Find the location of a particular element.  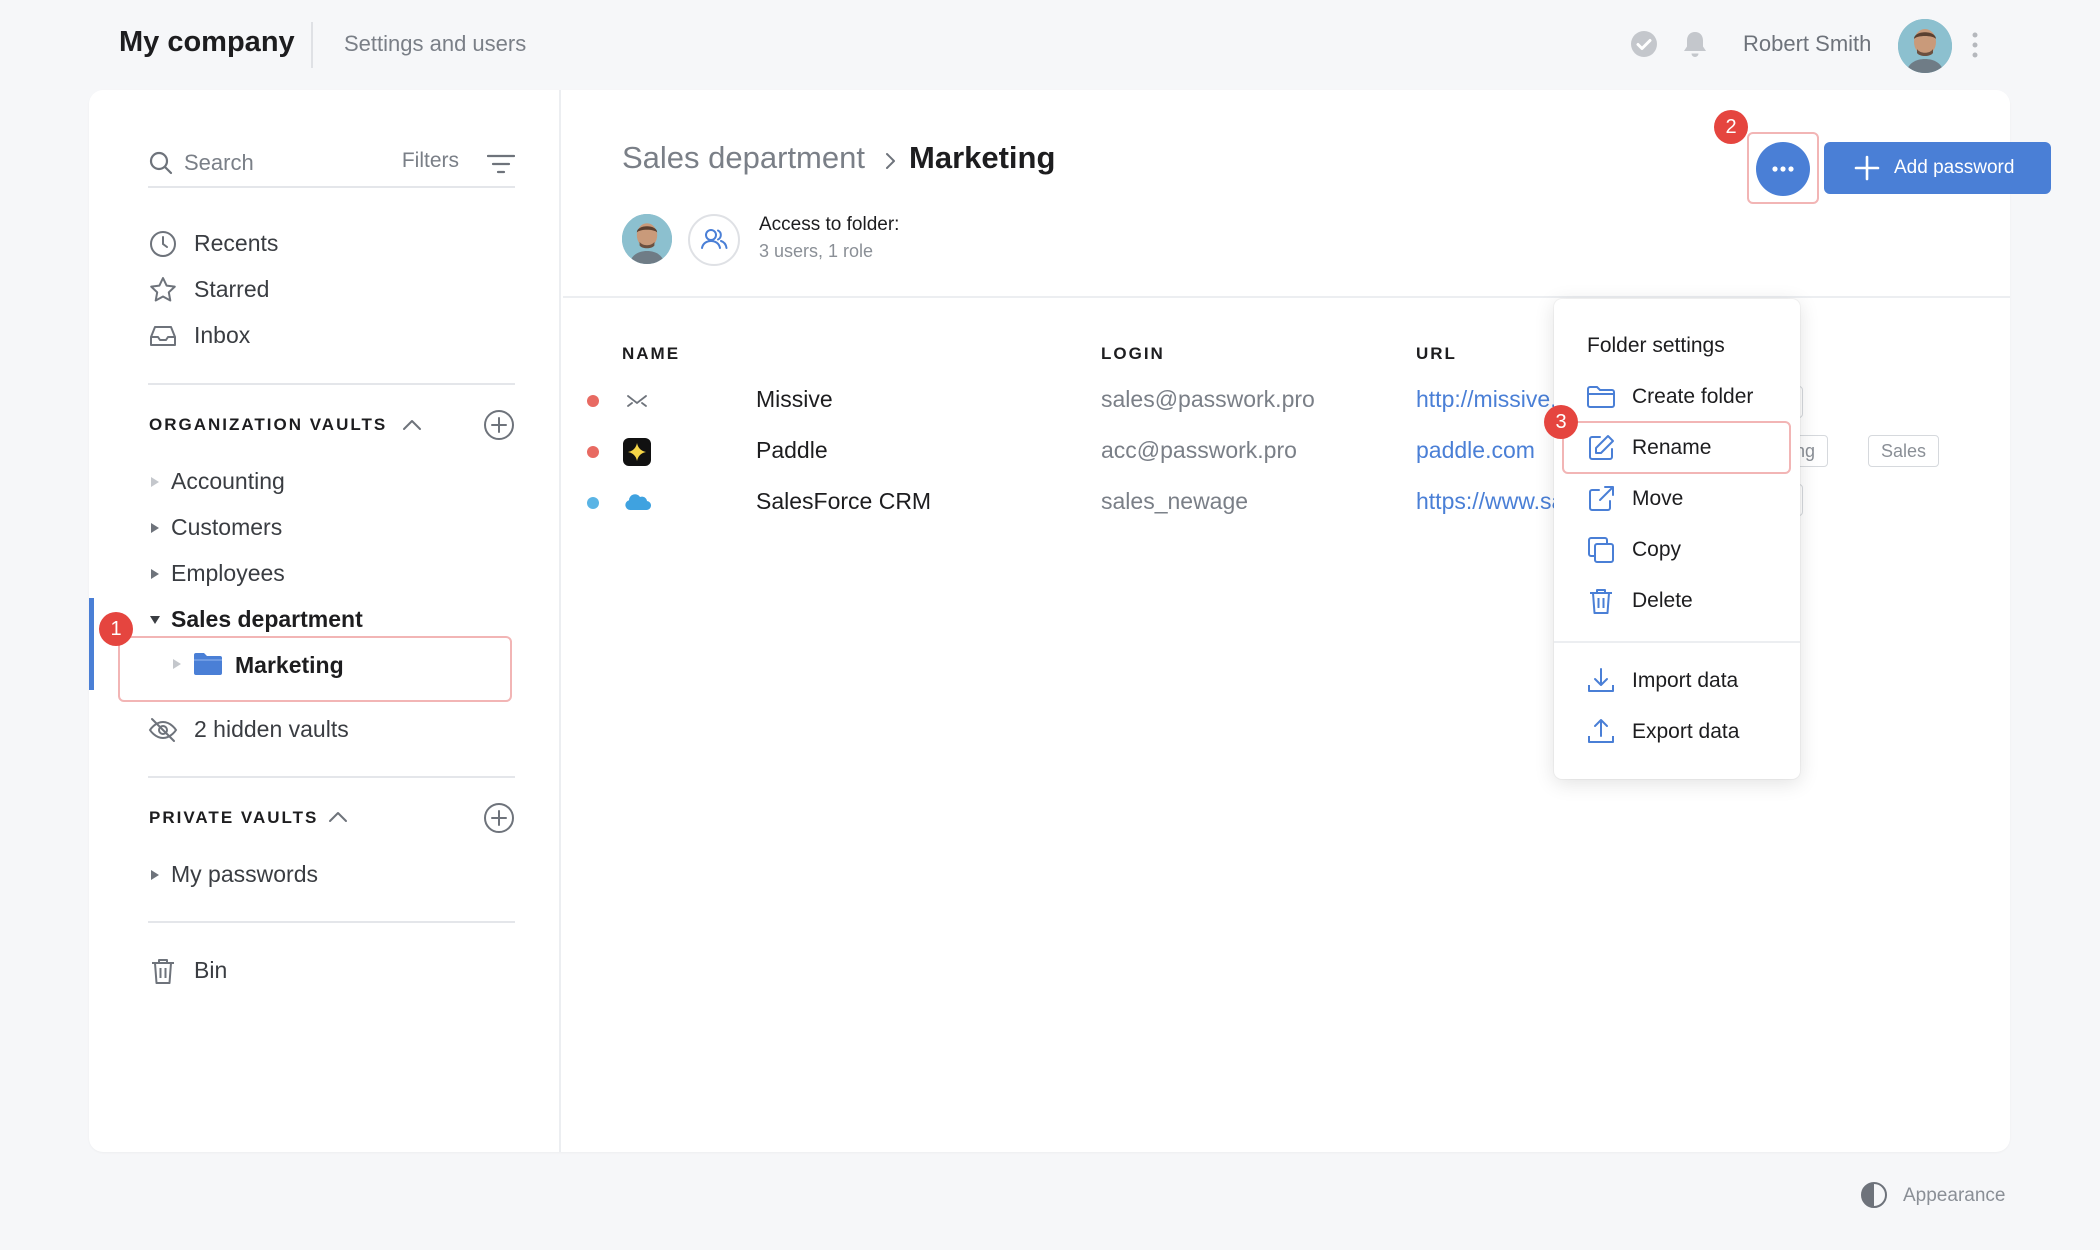

search-row: Search Filters is located at coordinates (331, 166).